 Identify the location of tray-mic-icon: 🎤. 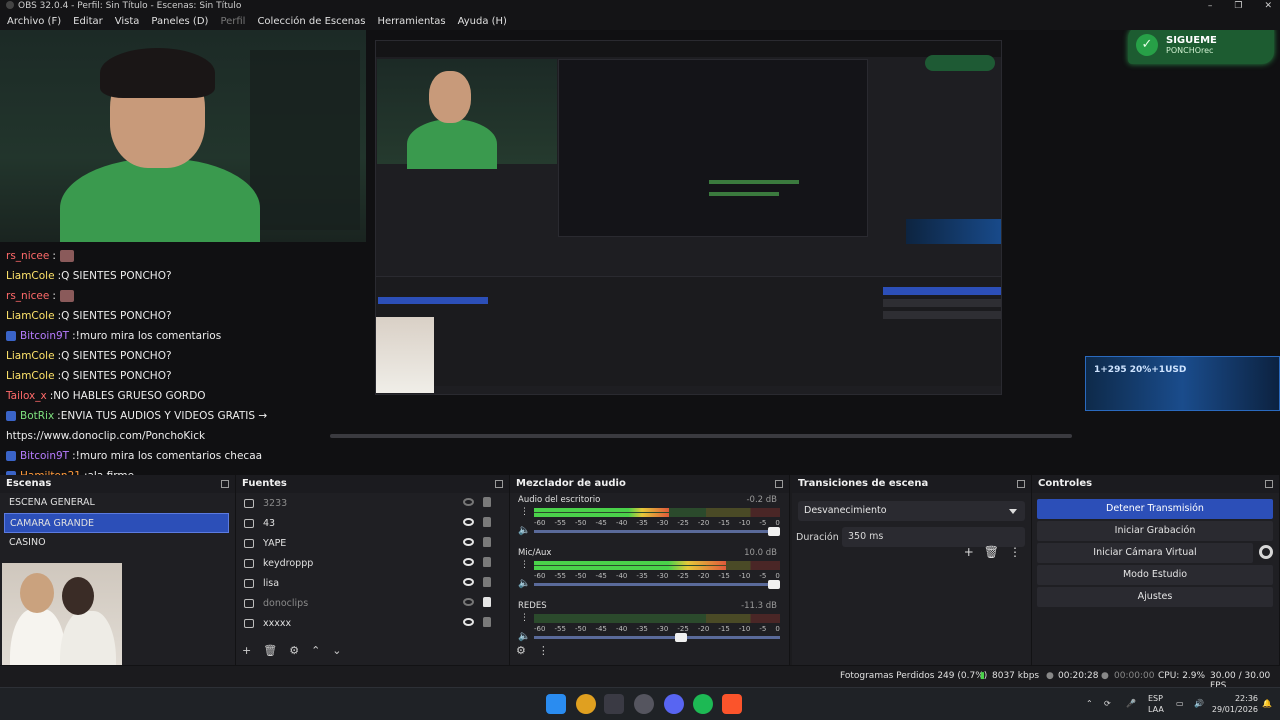
(1131, 703).